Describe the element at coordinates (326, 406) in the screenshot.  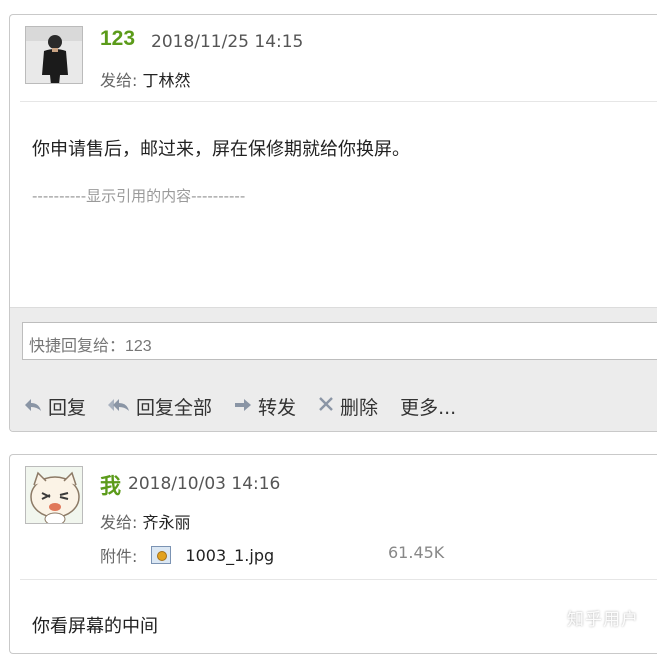
I see `delete-x-icon` at that location.